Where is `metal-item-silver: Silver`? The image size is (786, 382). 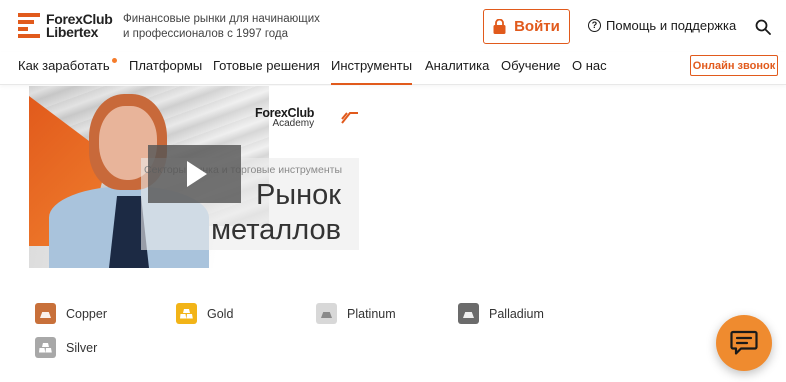
metal-item-silver: Silver is located at coordinates (66, 347).